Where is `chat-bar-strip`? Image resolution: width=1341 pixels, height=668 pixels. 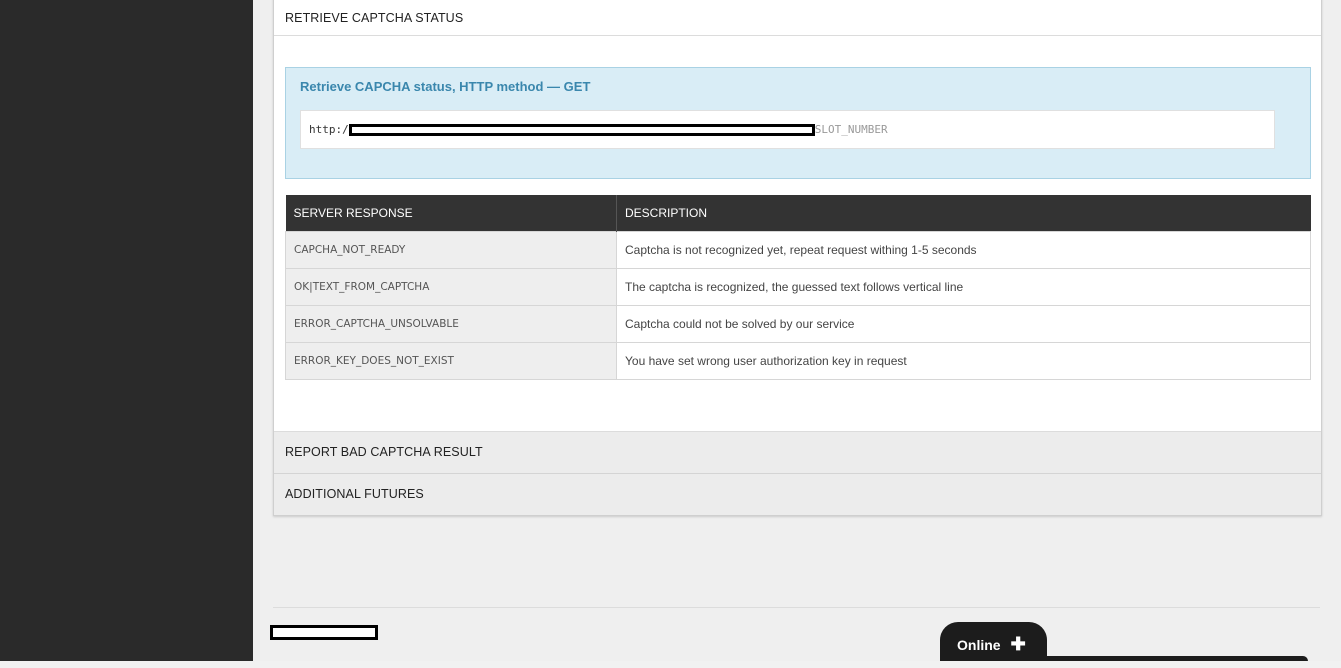
chat-bar-strip is located at coordinates (1174, 658).